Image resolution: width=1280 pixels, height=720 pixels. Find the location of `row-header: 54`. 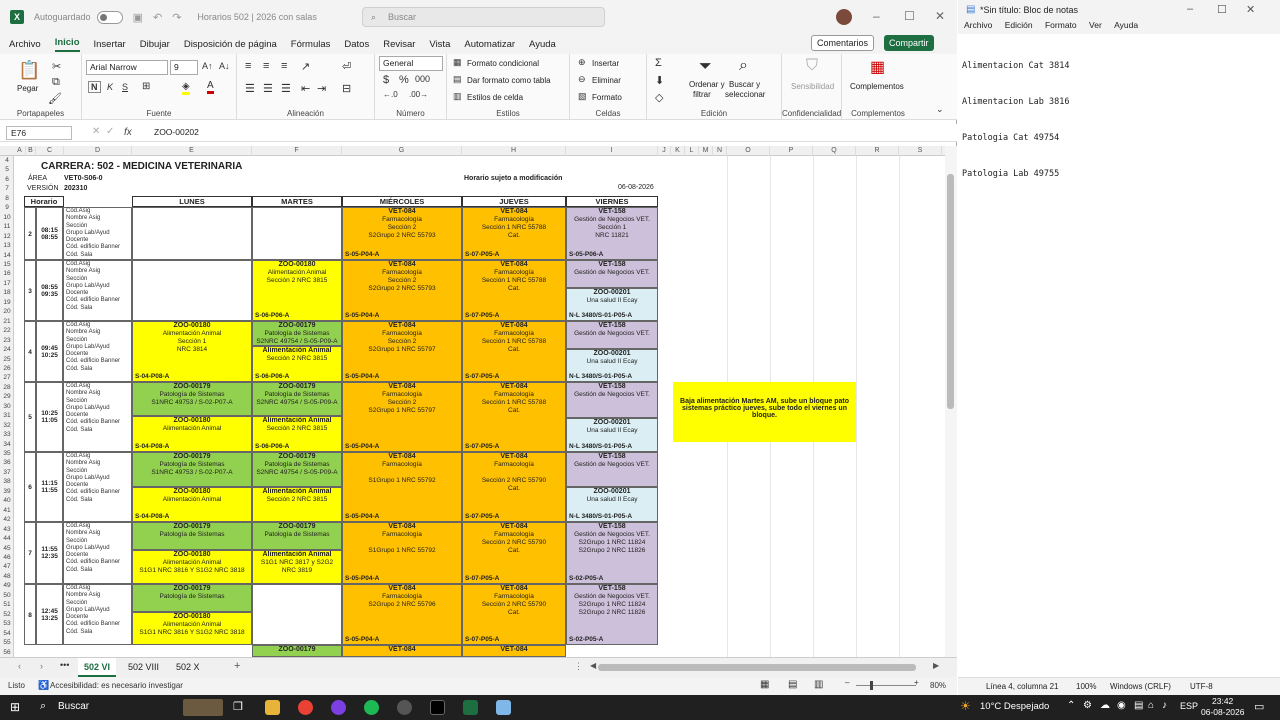

row-header: 54 is located at coordinates (7, 633).